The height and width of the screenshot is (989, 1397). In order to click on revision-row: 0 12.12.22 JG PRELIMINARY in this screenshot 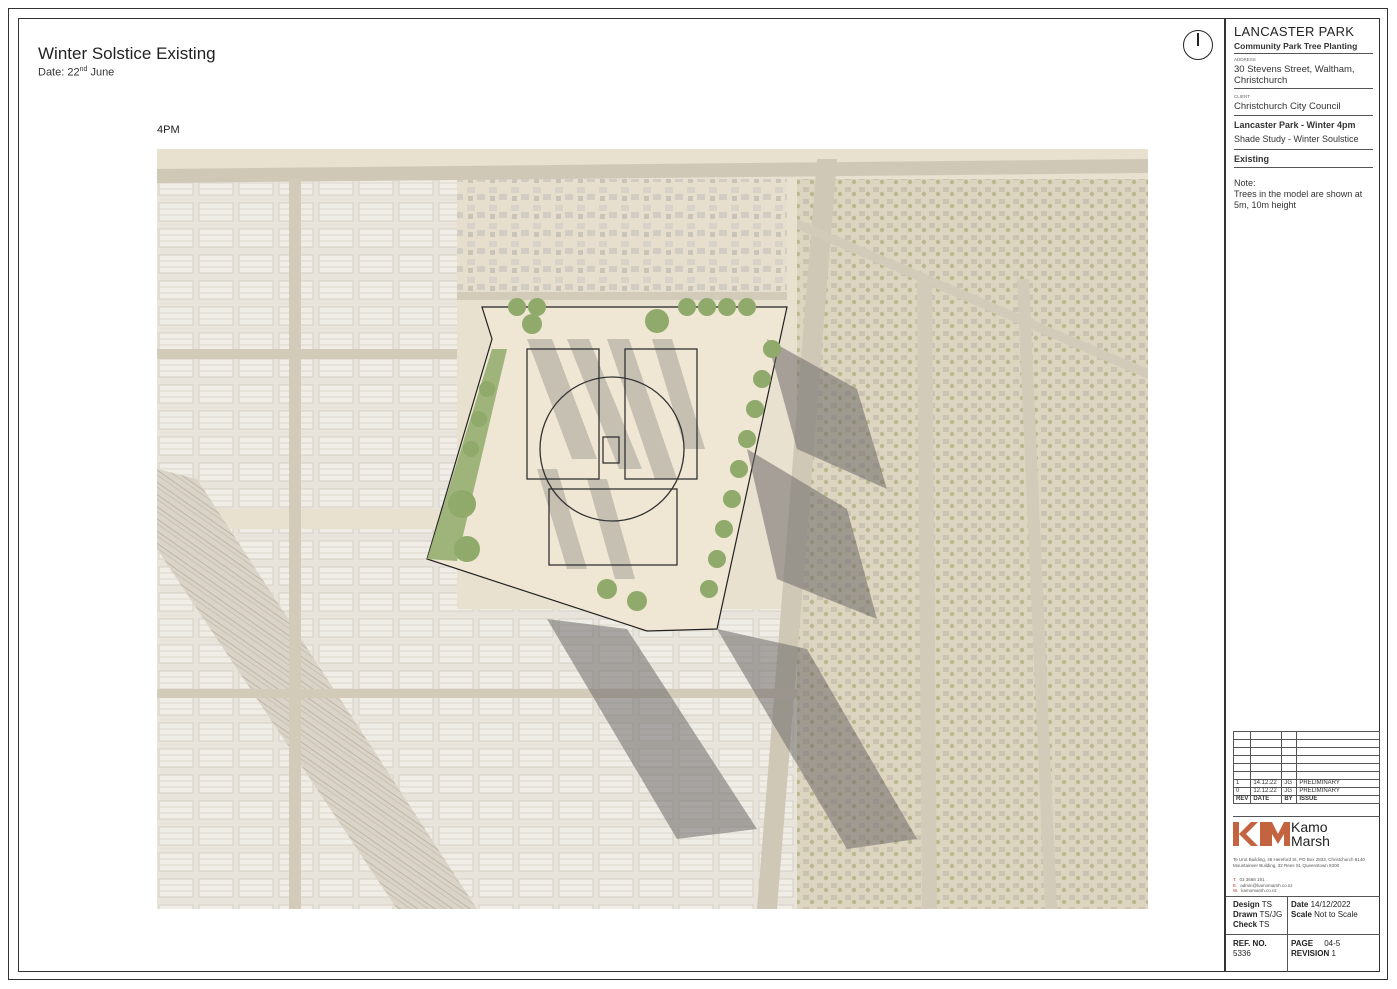, I will do `click(1306, 791)`.